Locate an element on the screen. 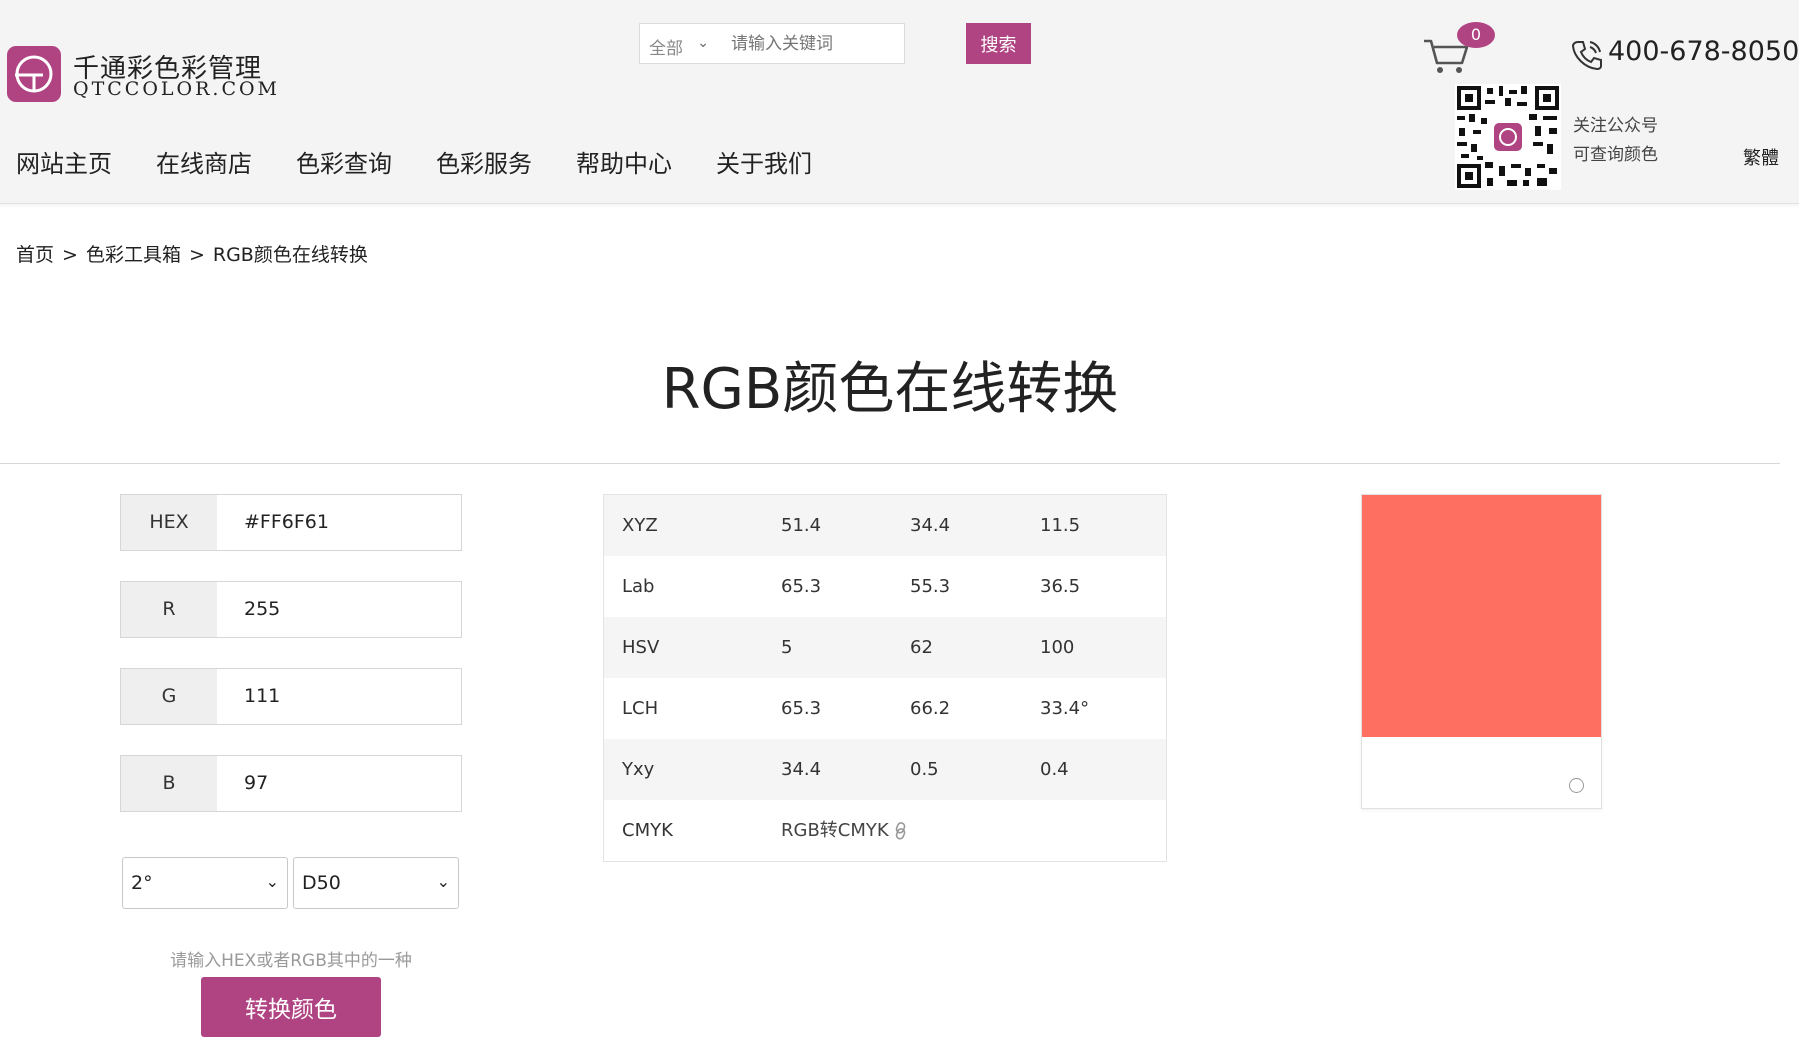 This screenshot has width=1799, height=1062. result-name: HSV is located at coordinates (641, 647).